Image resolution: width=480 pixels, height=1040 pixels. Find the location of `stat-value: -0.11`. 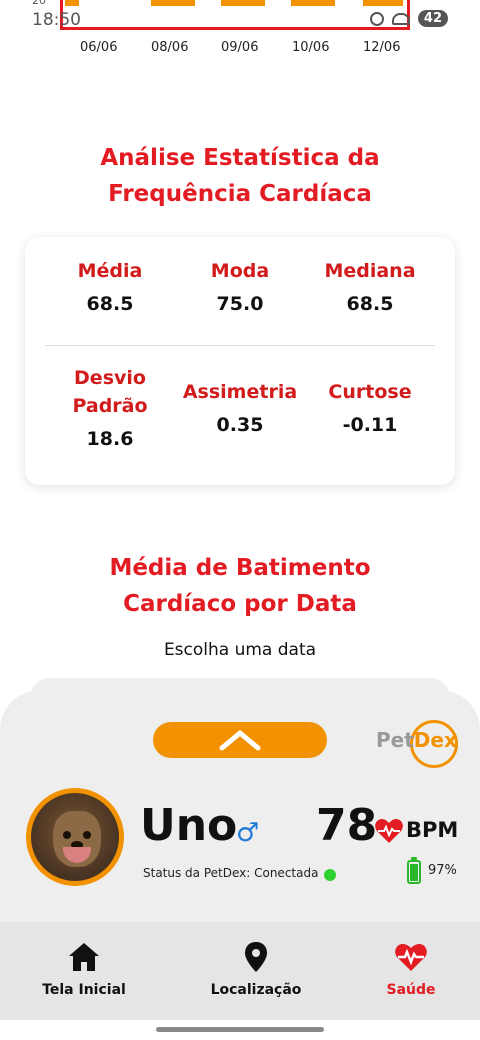

stat-value: -0.11 is located at coordinates (370, 425).